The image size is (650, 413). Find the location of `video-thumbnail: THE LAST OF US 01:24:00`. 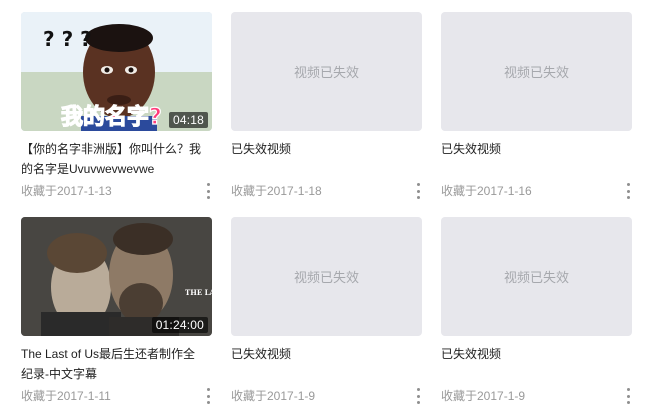

video-thumbnail: THE LAST OF US 01:24:00 is located at coordinates (116, 276).